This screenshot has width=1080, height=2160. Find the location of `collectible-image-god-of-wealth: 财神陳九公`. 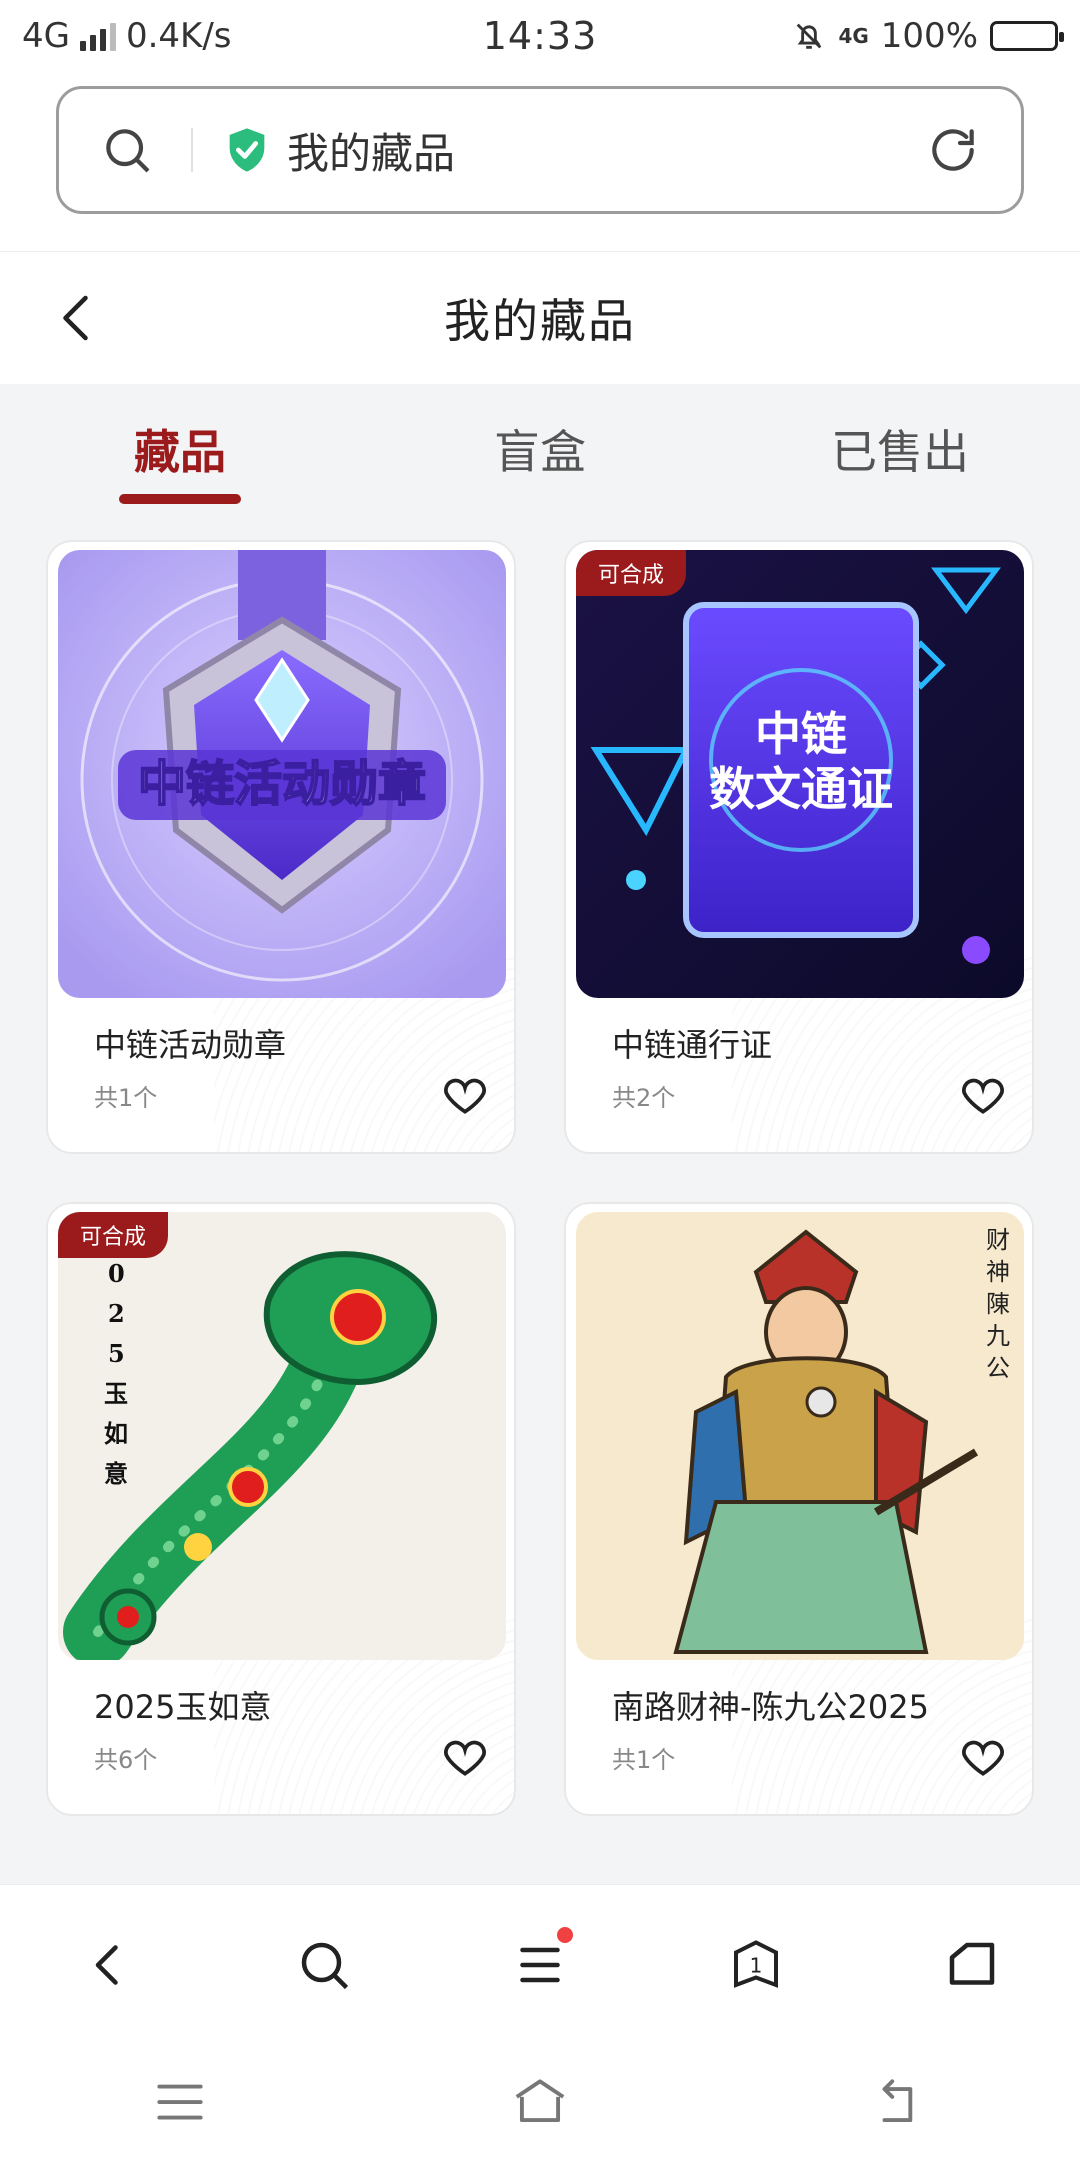

collectible-image-god-of-wealth: 财神陳九公 is located at coordinates (800, 1436).